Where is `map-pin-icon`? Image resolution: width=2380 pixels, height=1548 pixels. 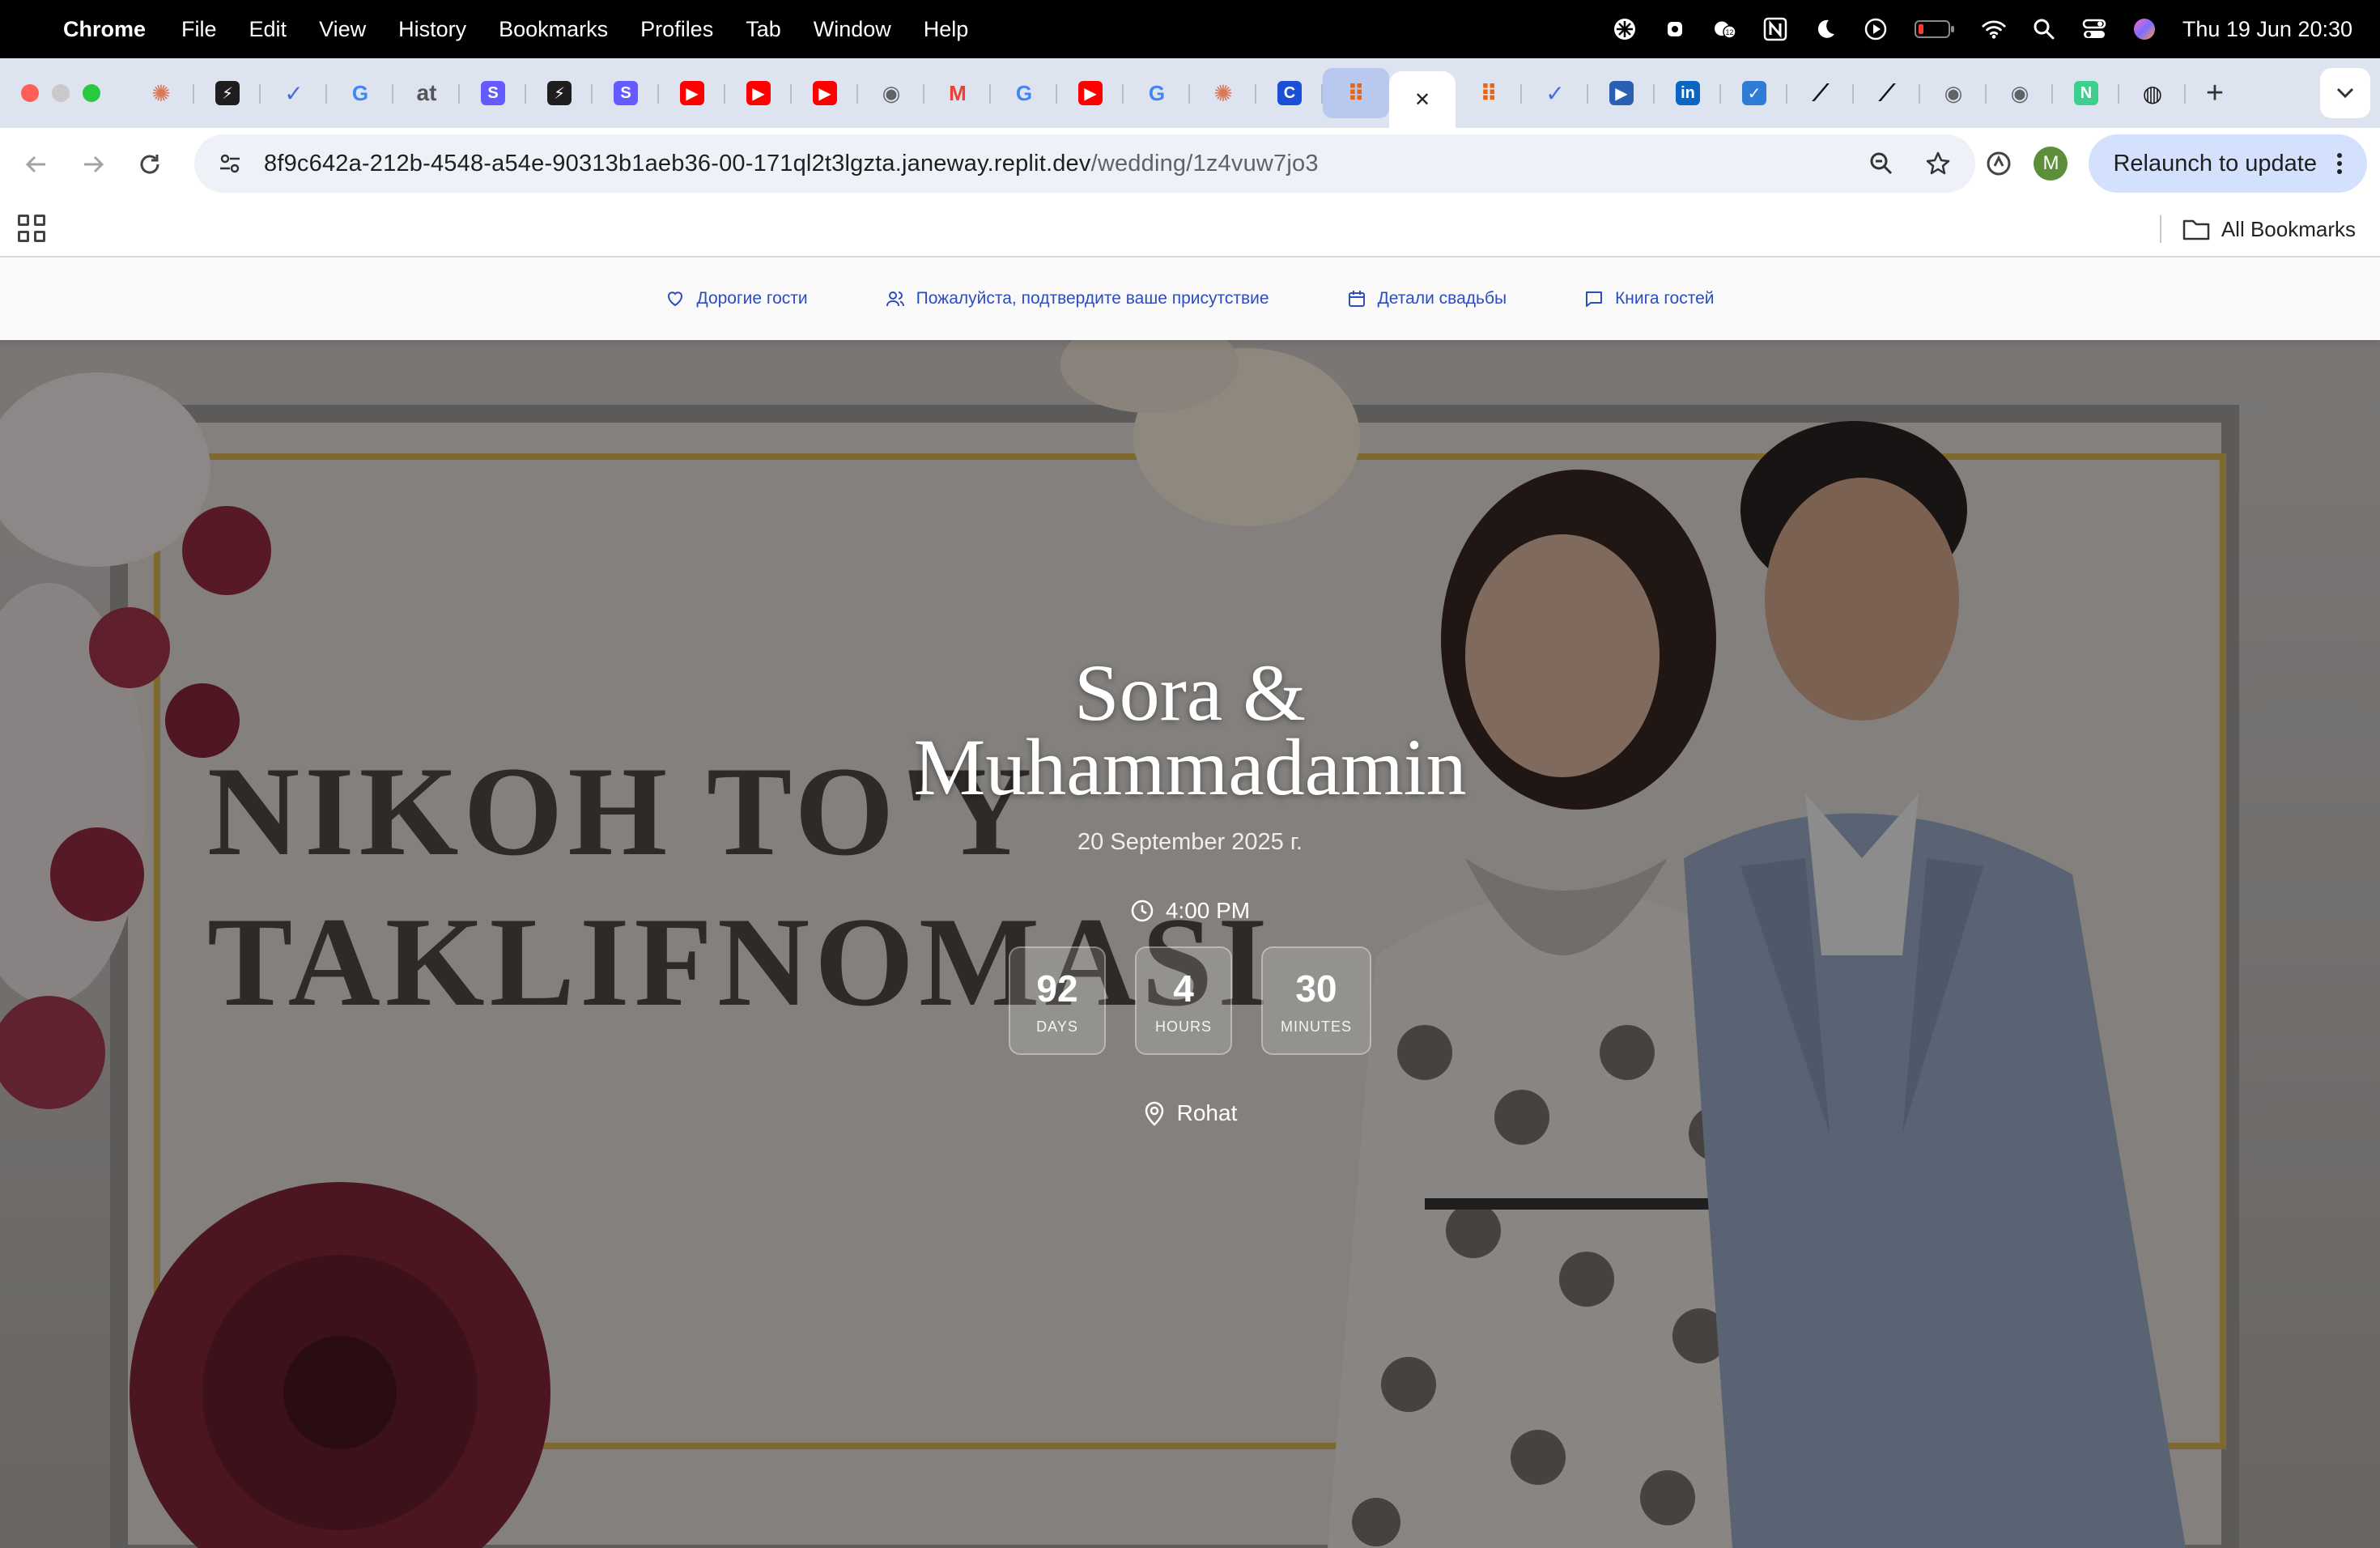 map-pin-icon is located at coordinates (1154, 1114).